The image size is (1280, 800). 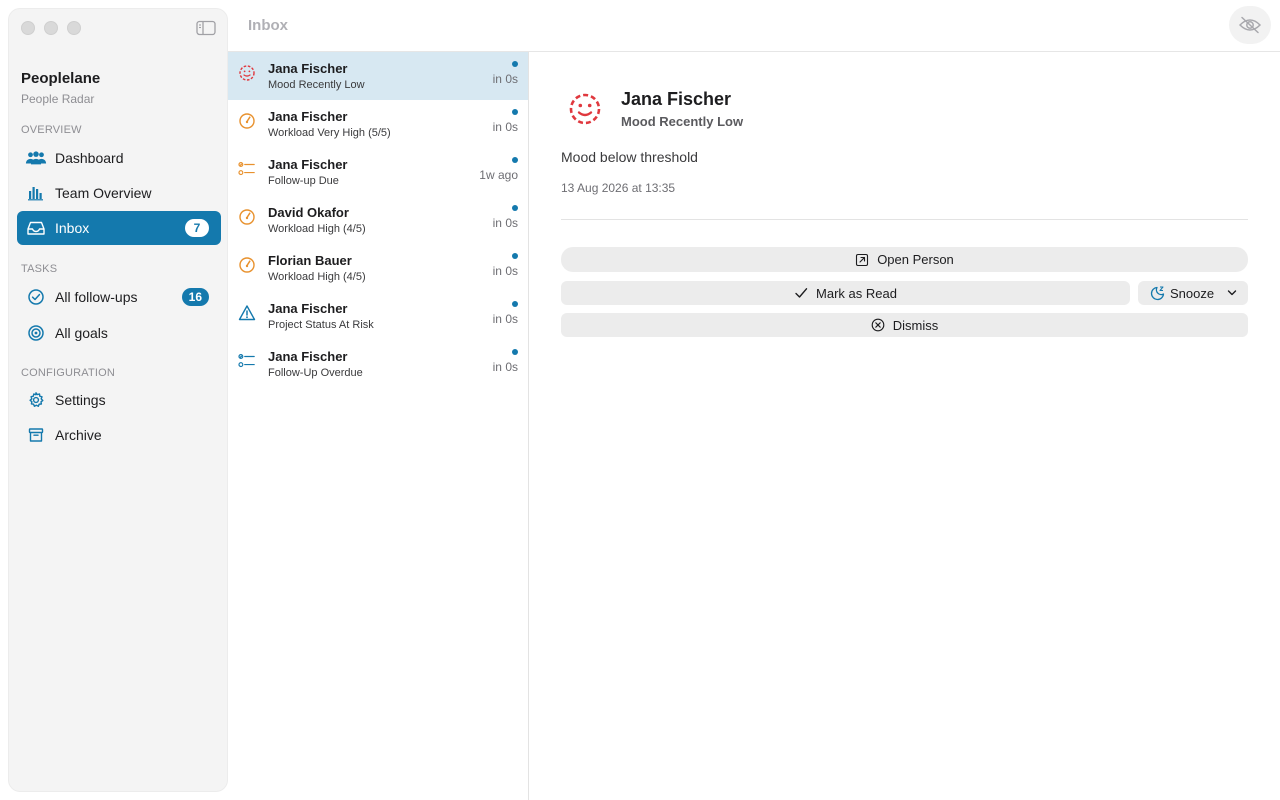 What do you see at coordinates (36, 228) in the screenshot?
I see `inbox-tray-icon` at bounding box center [36, 228].